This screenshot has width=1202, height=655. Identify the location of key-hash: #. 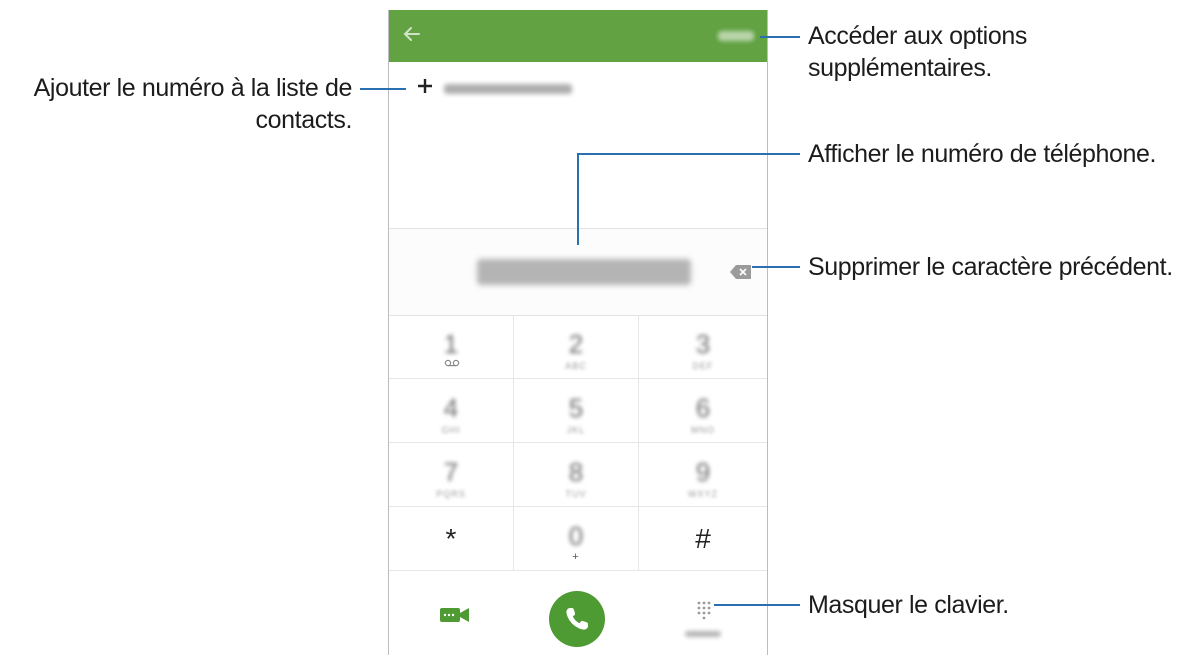
(703, 539).